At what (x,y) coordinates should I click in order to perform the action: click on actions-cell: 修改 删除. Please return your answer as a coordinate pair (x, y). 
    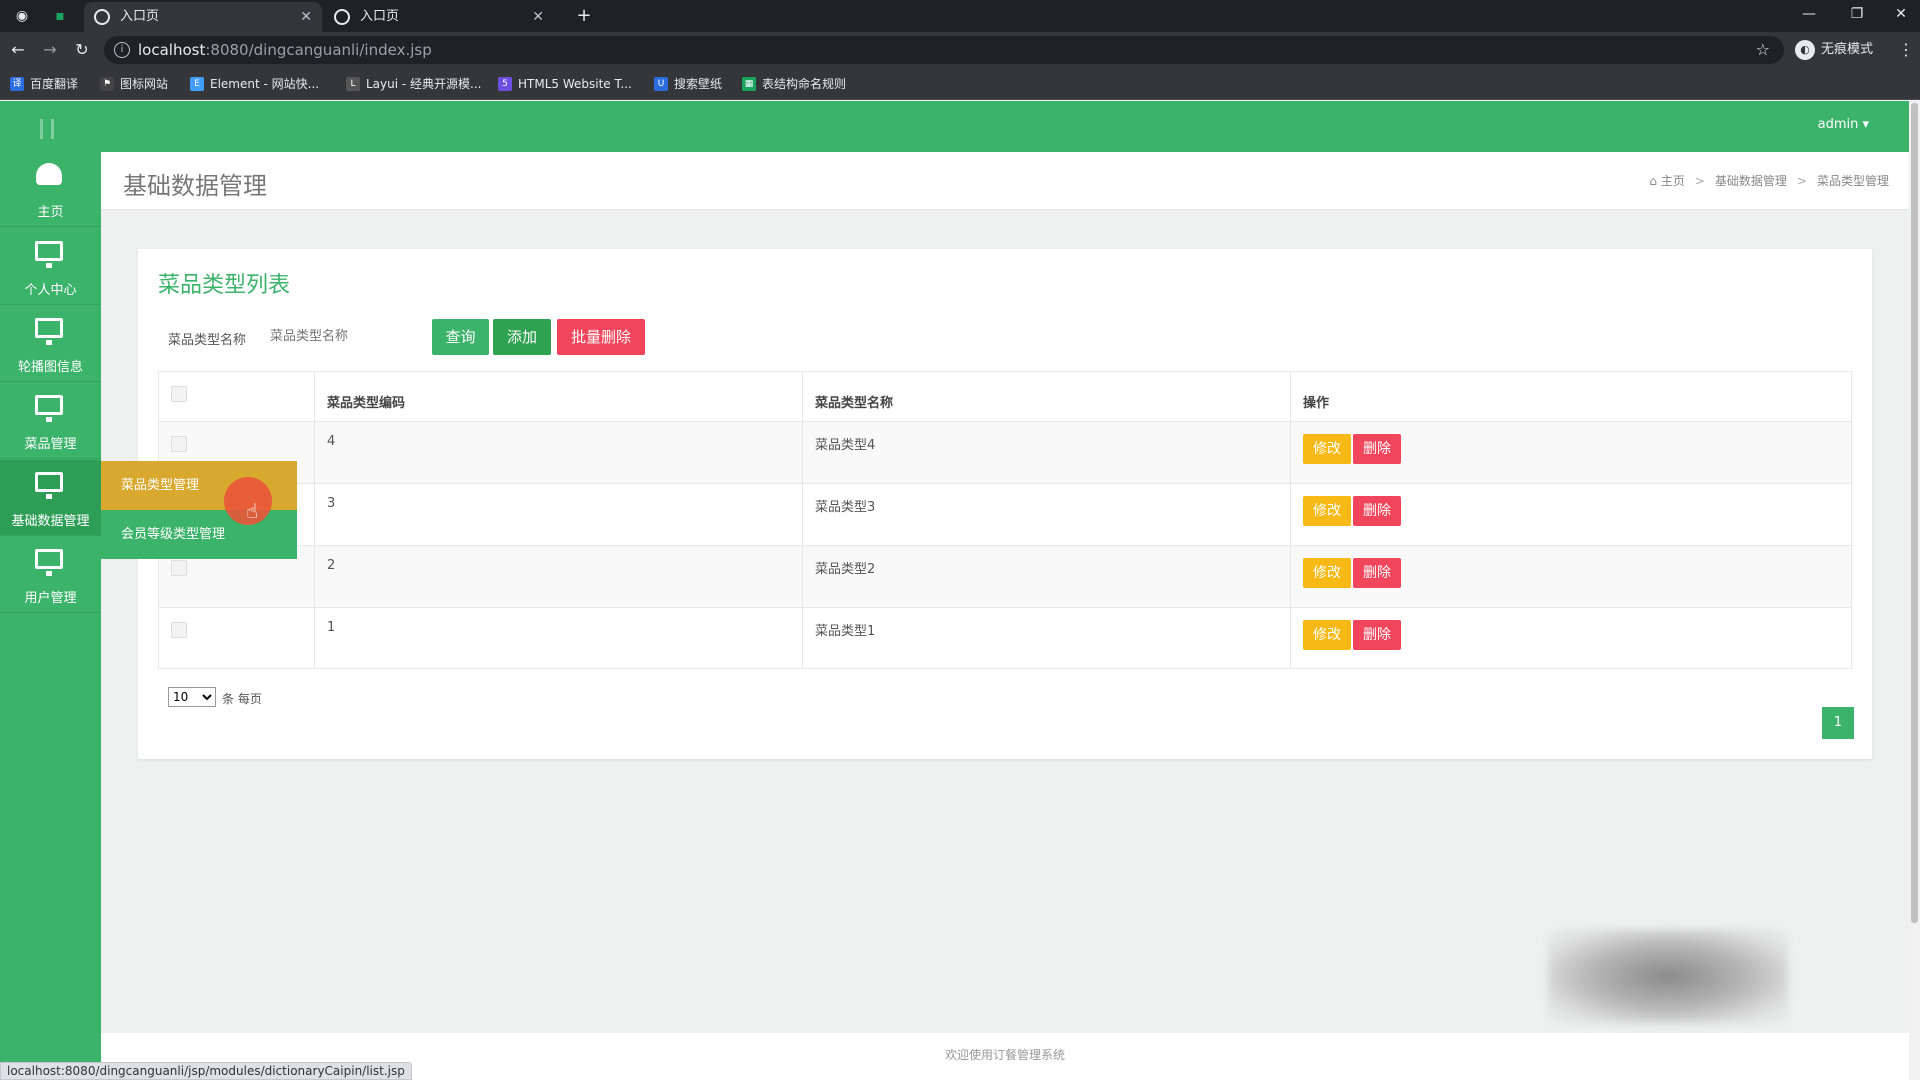
    Looking at the image, I should click on (1571, 638).